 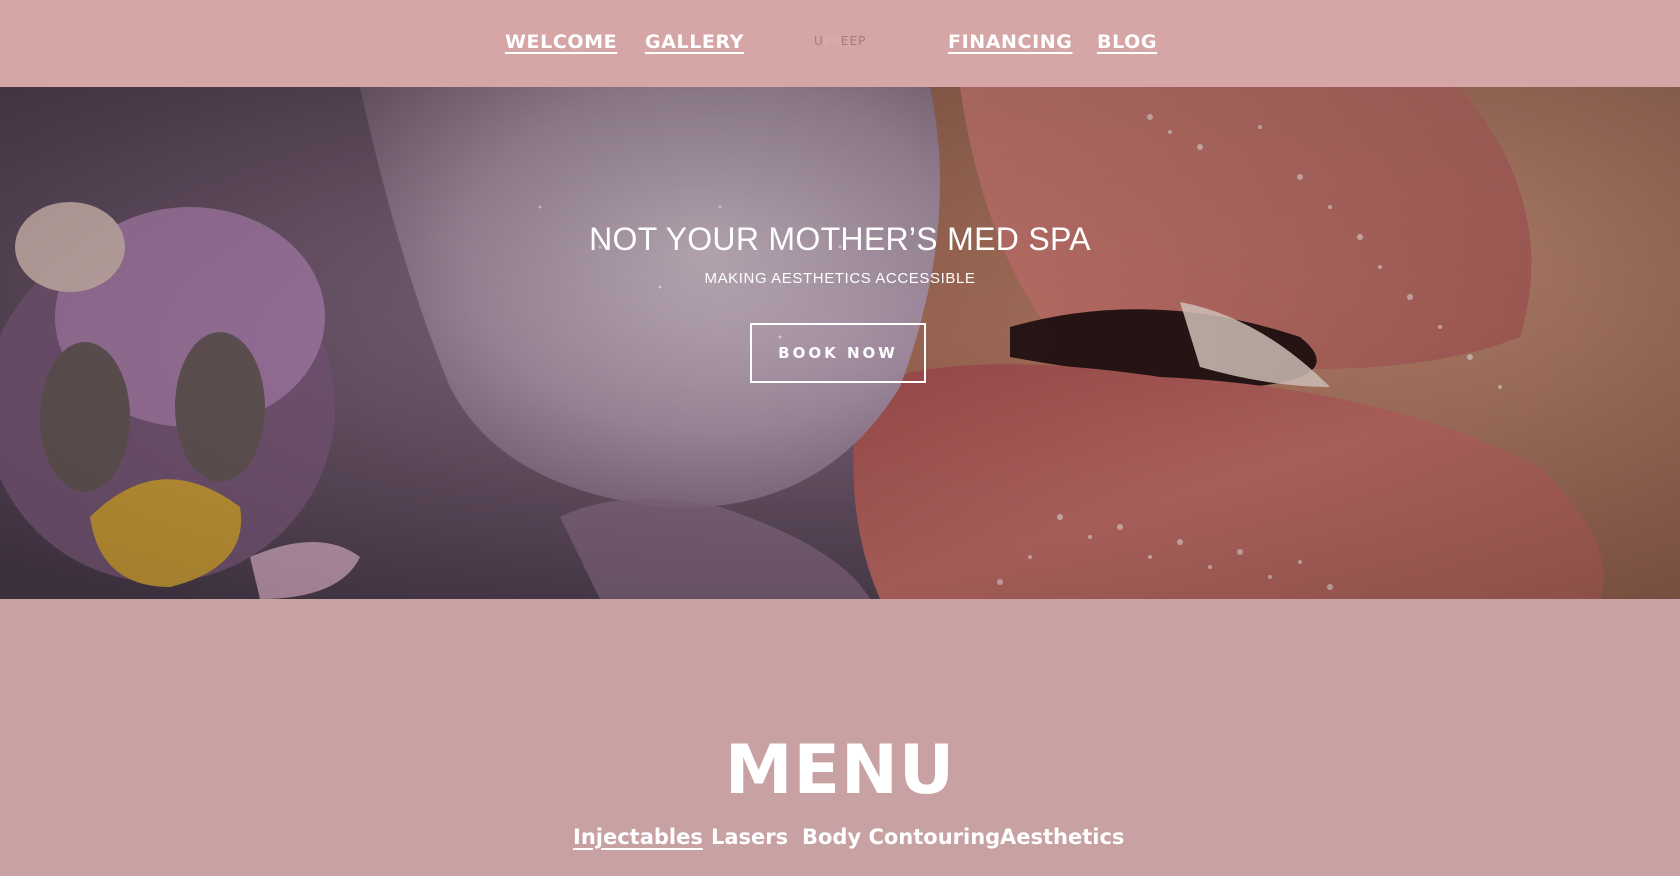 What do you see at coordinates (561, 42) in the screenshot?
I see `nav-link-welcome: WELCOME` at bounding box center [561, 42].